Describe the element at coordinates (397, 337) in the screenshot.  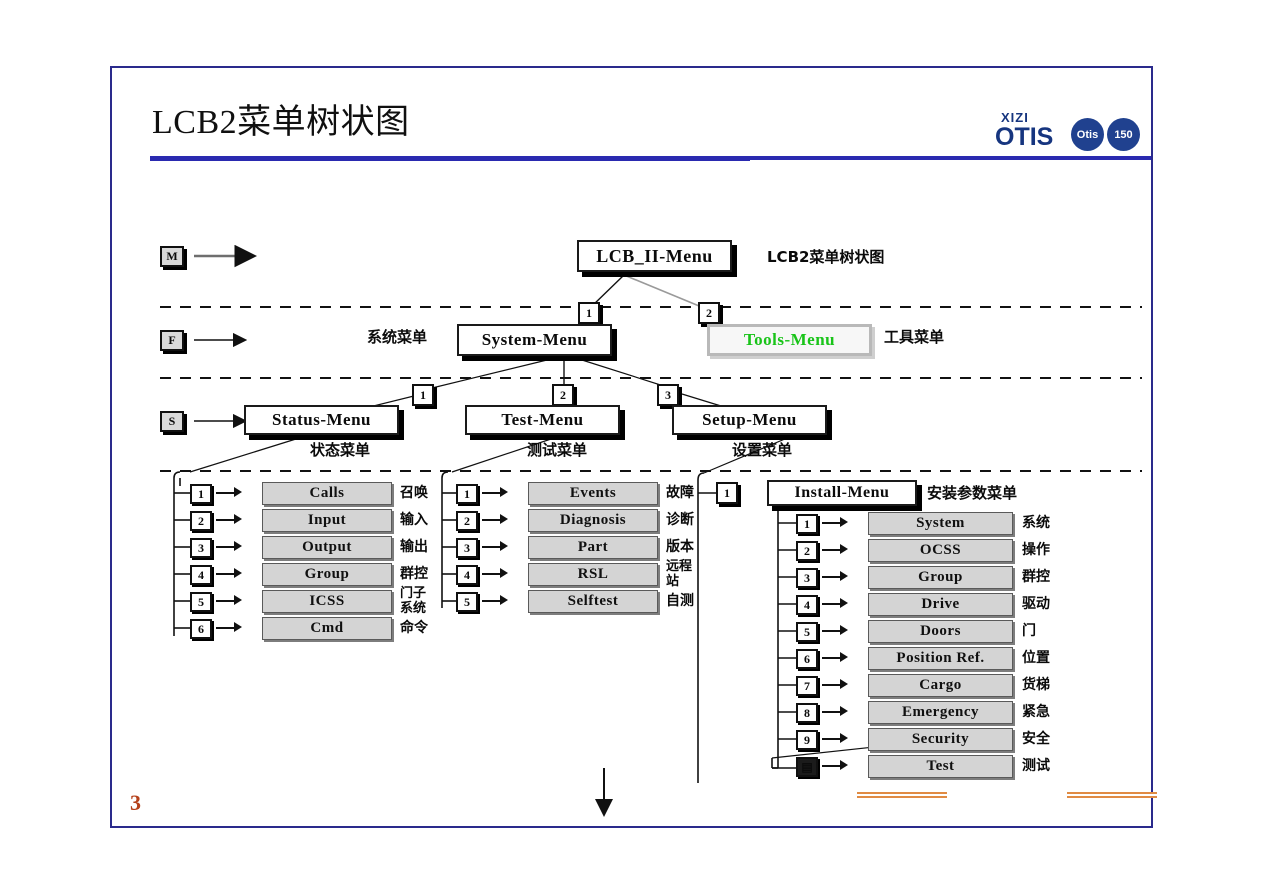
I see `system-menu-cn-label: 系统菜单` at that location.